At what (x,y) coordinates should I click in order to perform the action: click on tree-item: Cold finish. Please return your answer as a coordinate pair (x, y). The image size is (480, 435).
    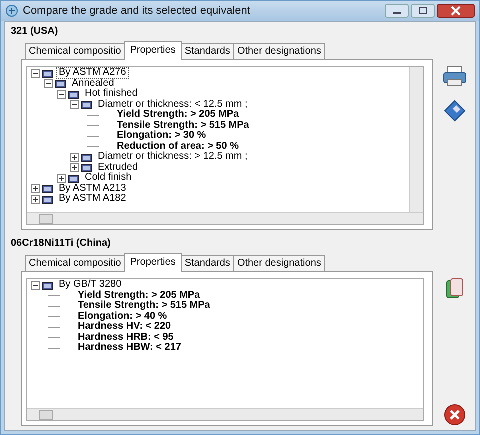
    Looking at the image, I should click on (108, 178).